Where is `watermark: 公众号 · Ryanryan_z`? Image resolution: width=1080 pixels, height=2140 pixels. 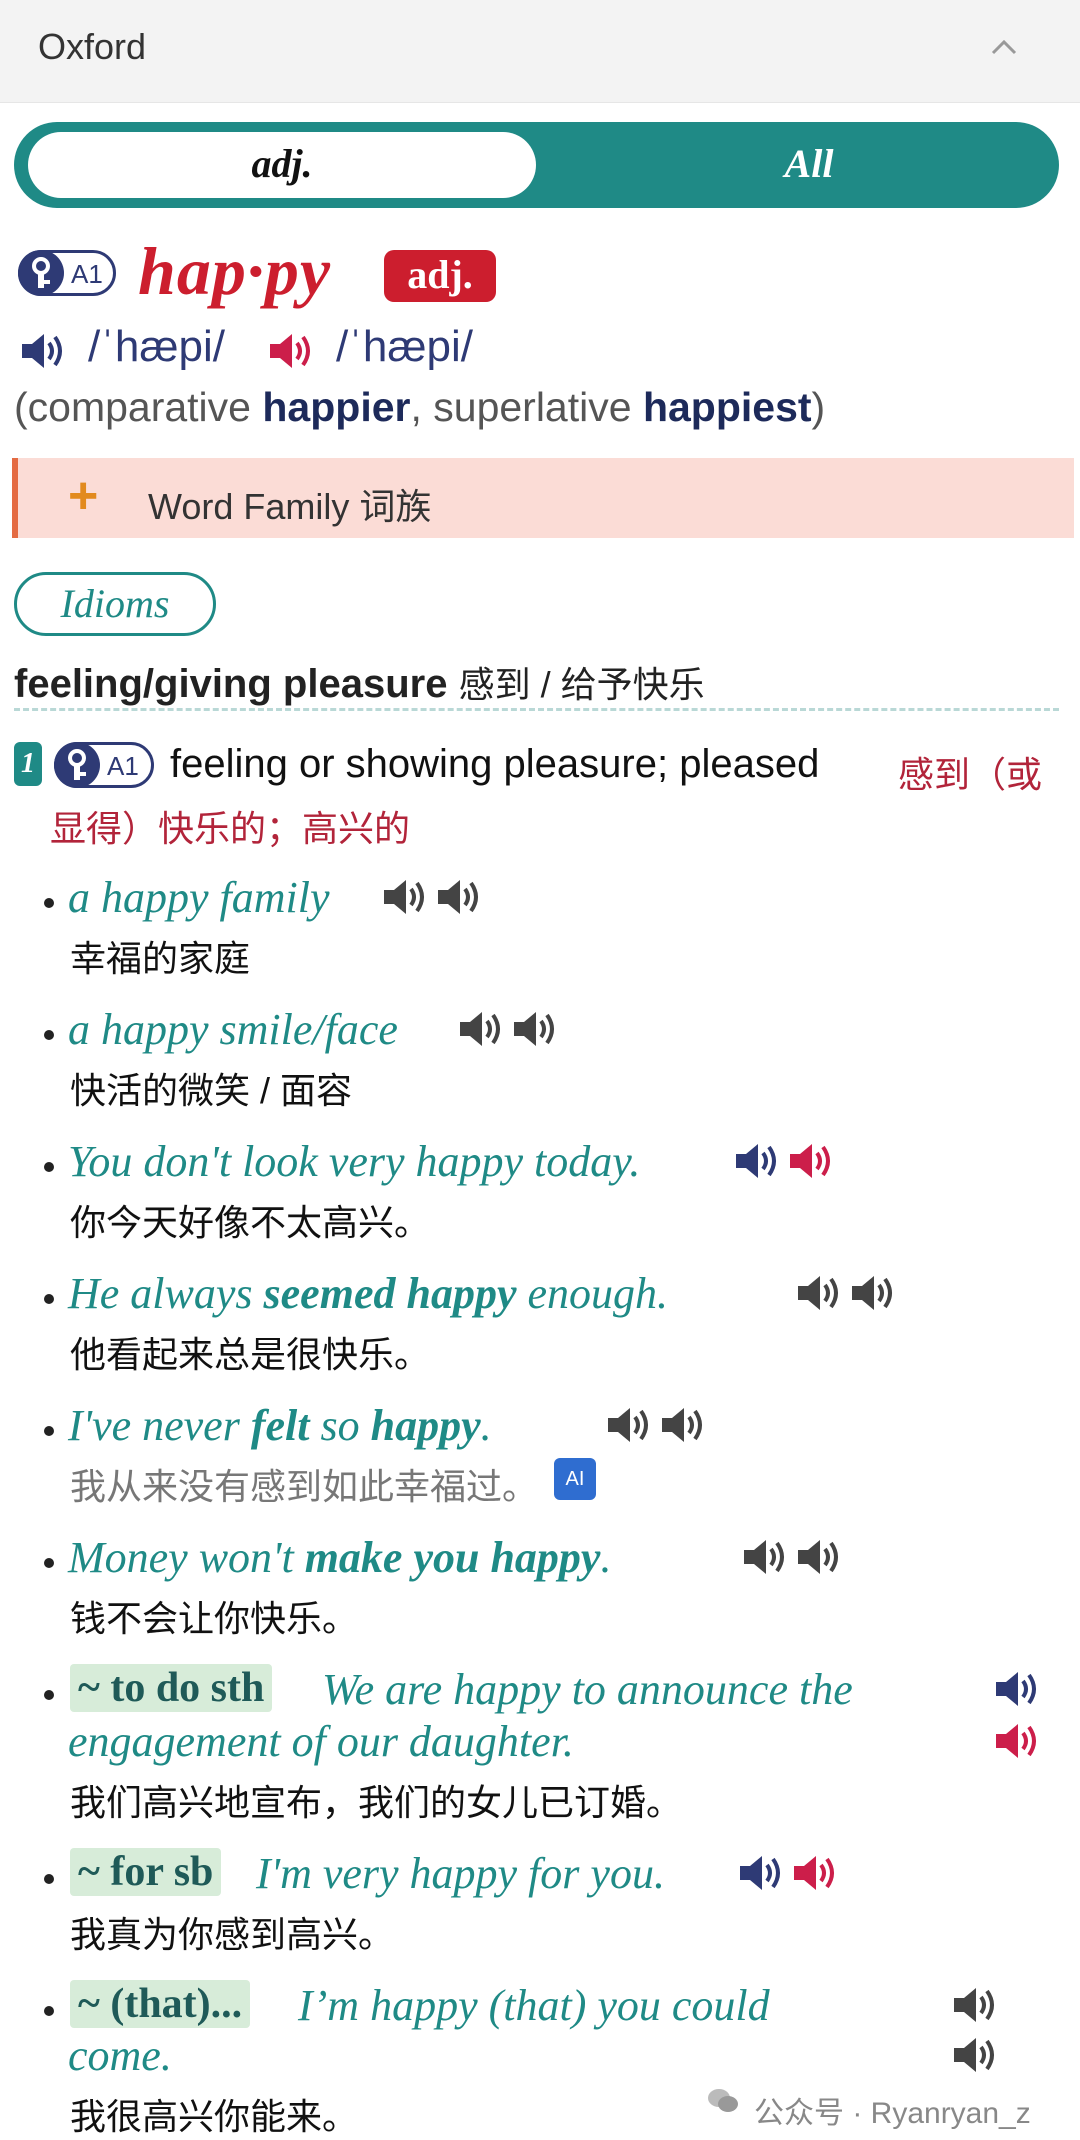
watermark: 公众号 · Ryanryan_z is located at coordinates (892, 2113).